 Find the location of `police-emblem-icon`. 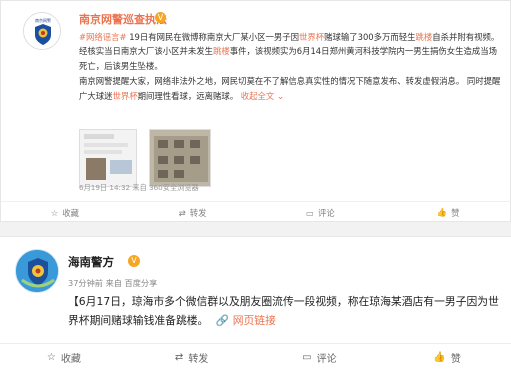

police-emblem-icon is located at coordinates (37, 271).